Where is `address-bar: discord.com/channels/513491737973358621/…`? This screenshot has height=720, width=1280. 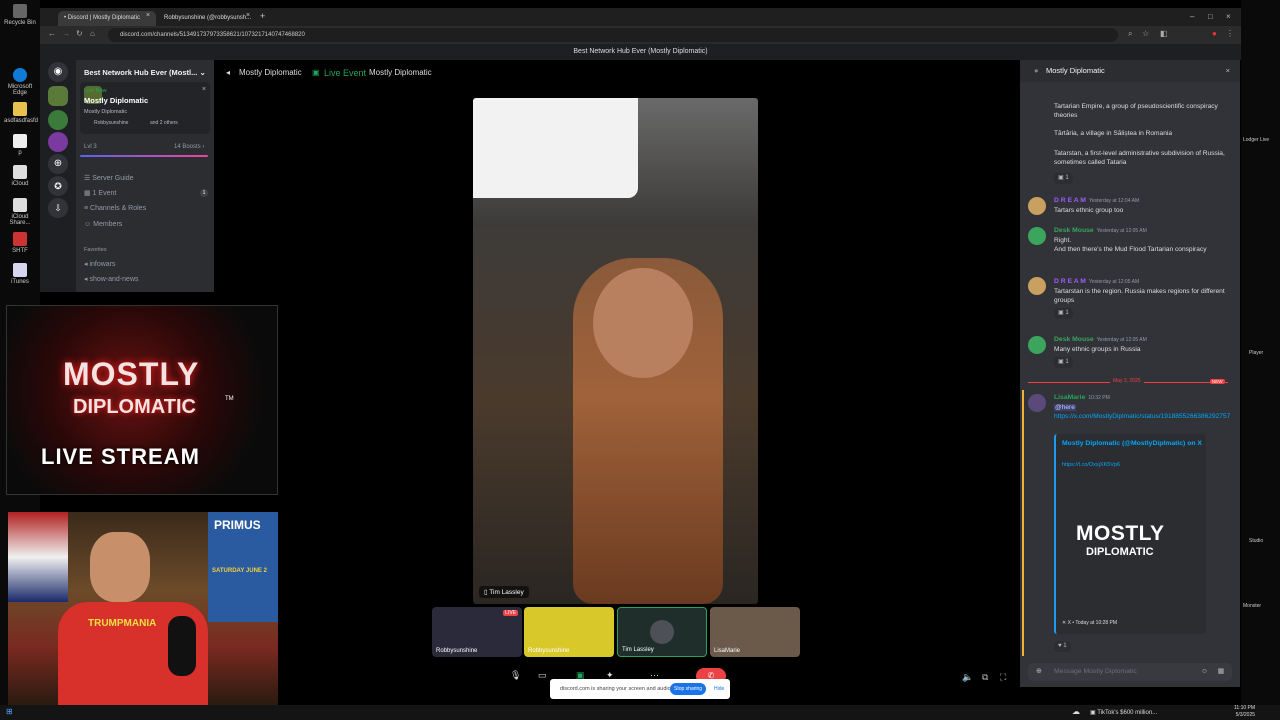
address-bar: discord.com/channels/513491737973358621/… is located at coordinates (613, 35).